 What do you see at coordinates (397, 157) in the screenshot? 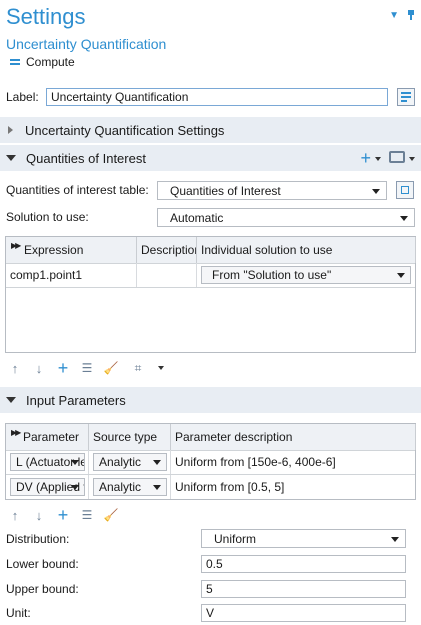
I see `table-layout-icon` at bounding box center [397, 157].